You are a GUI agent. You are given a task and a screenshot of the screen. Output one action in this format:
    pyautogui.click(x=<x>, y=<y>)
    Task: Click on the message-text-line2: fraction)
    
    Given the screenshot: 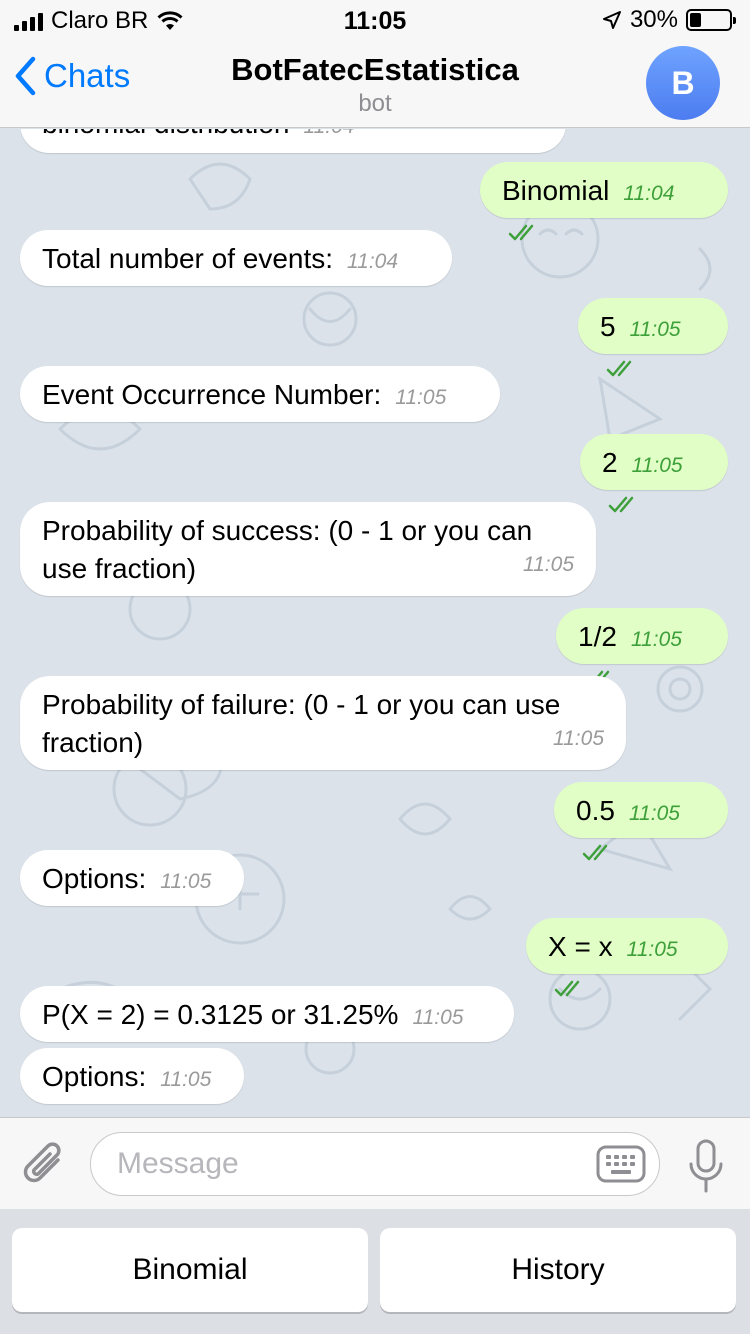 What is the action you would take?
    pyautogui.click(x=93, y=742)
    